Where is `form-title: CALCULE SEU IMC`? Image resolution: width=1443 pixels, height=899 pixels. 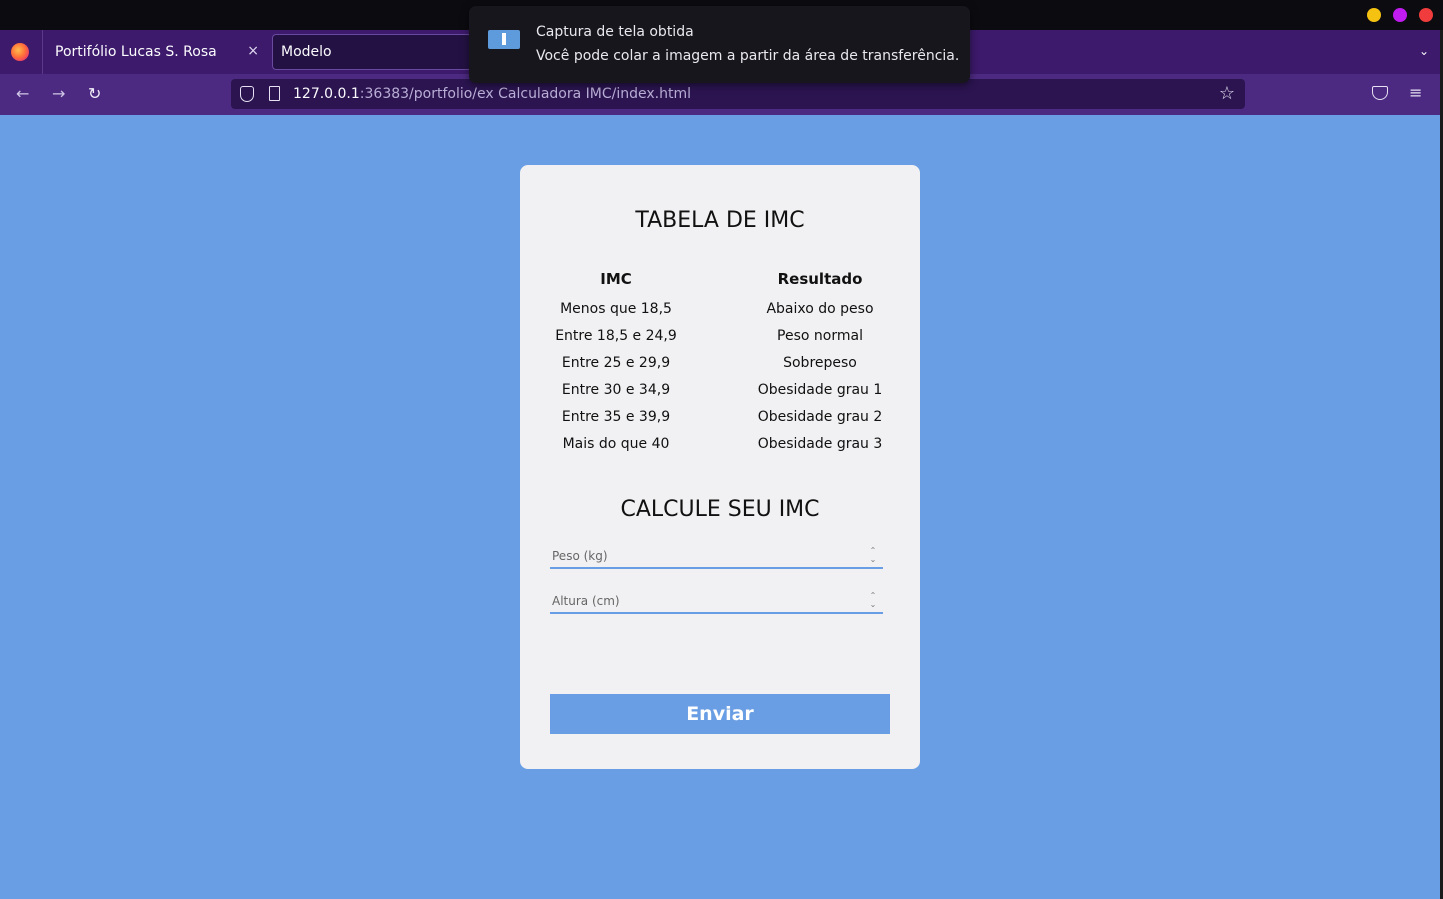 form-title: CALCULE SEU IMC is located at coordinates (720, 509).